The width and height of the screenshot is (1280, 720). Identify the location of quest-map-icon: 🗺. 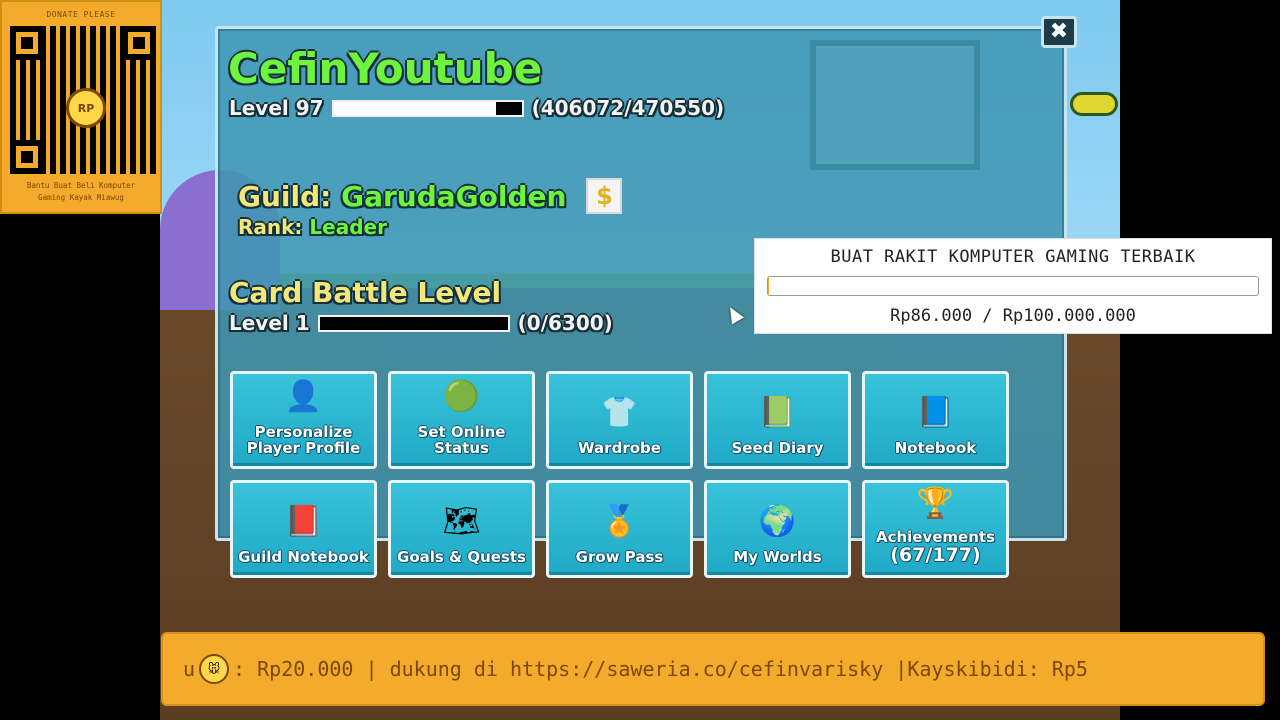
(461, 521).